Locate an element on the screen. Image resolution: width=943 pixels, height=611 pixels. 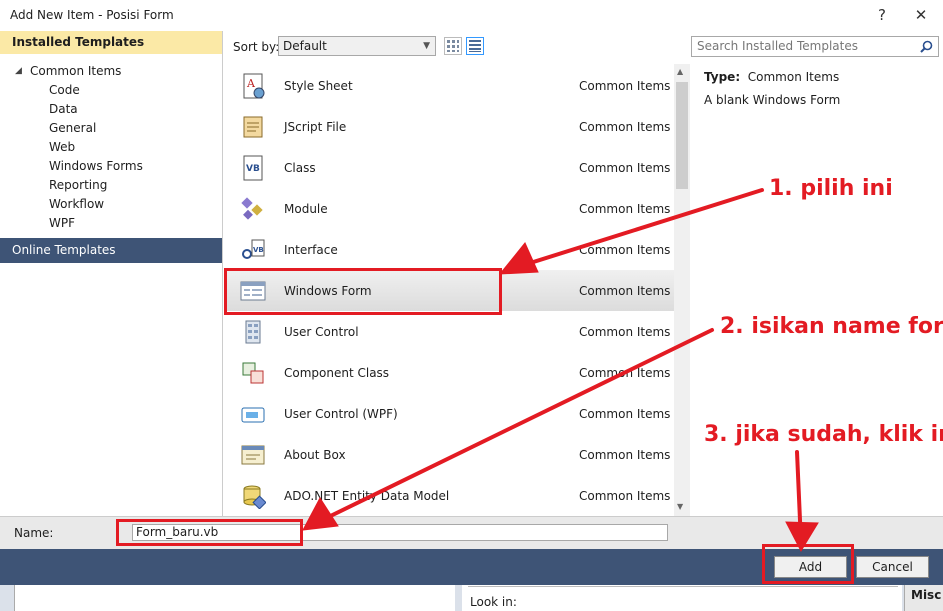
arrow-step3-head is located at coordinates (802, 537).